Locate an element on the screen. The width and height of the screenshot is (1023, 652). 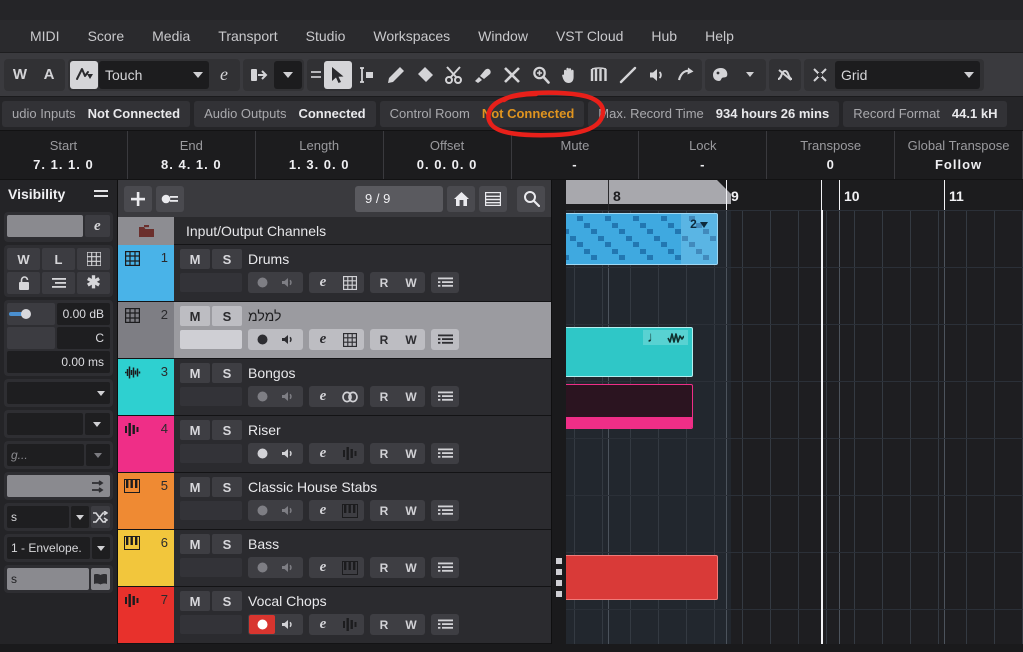
tool-zoom is located at coordinates (541, 75).